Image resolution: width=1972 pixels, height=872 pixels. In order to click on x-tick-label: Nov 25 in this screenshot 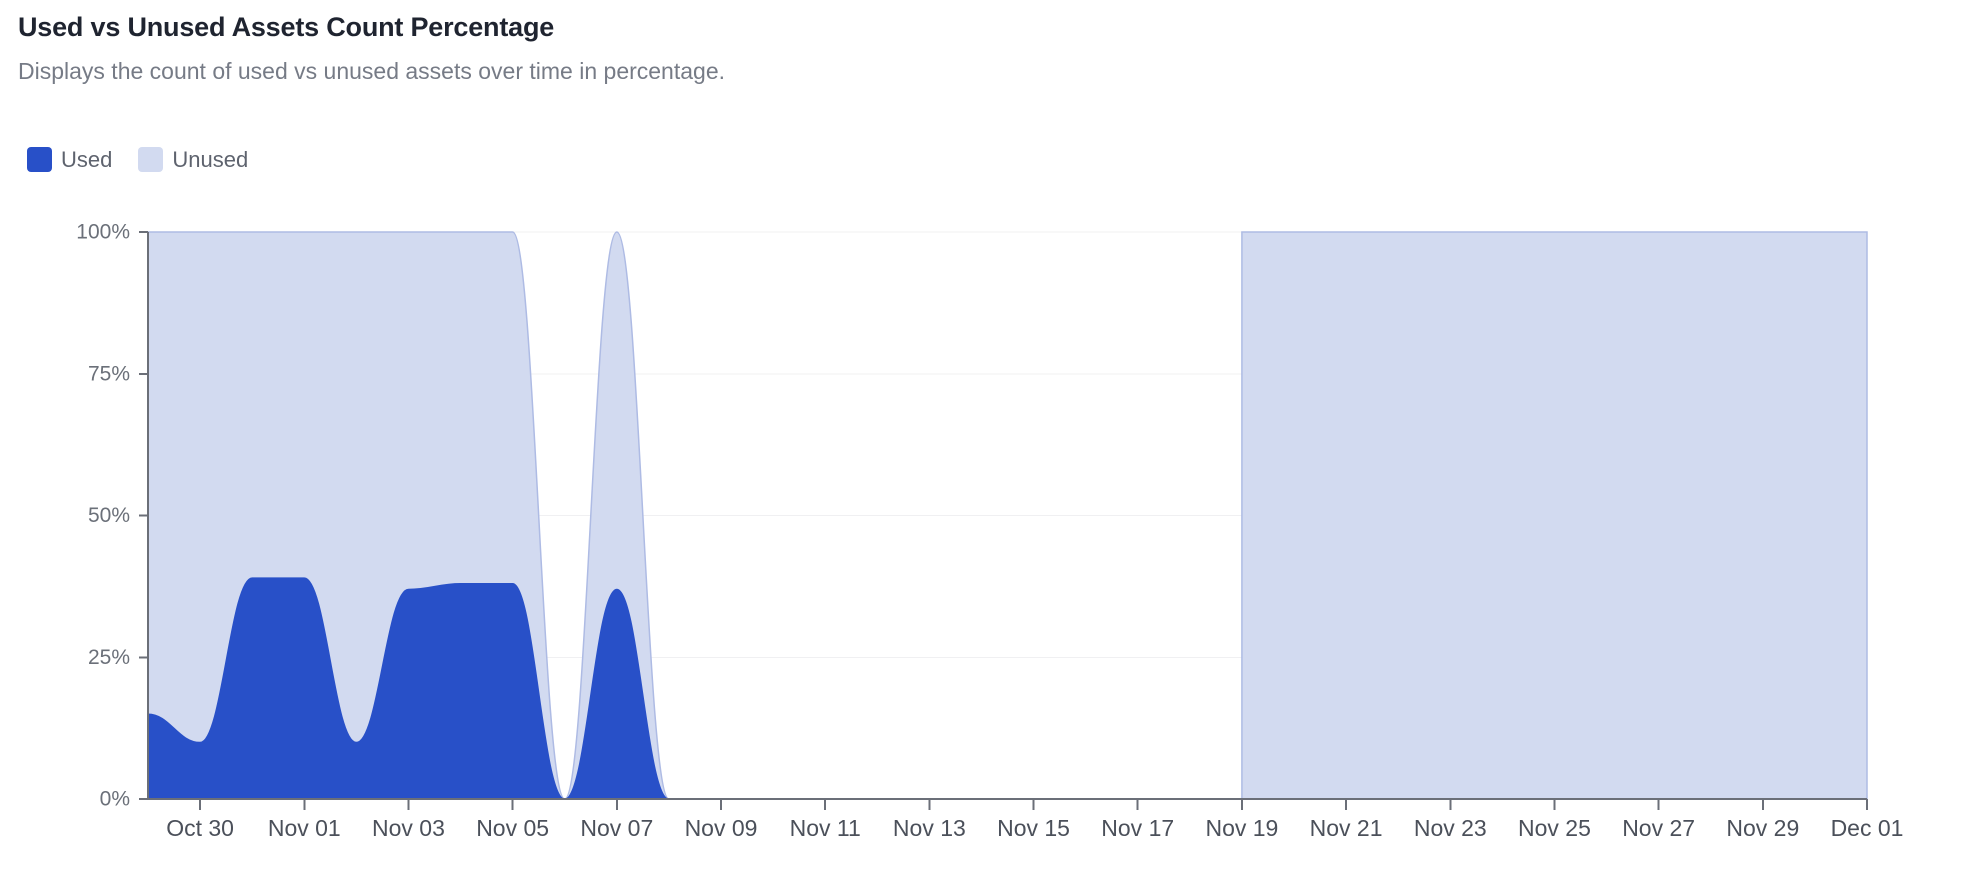, I will do `click(1554, 828)`.